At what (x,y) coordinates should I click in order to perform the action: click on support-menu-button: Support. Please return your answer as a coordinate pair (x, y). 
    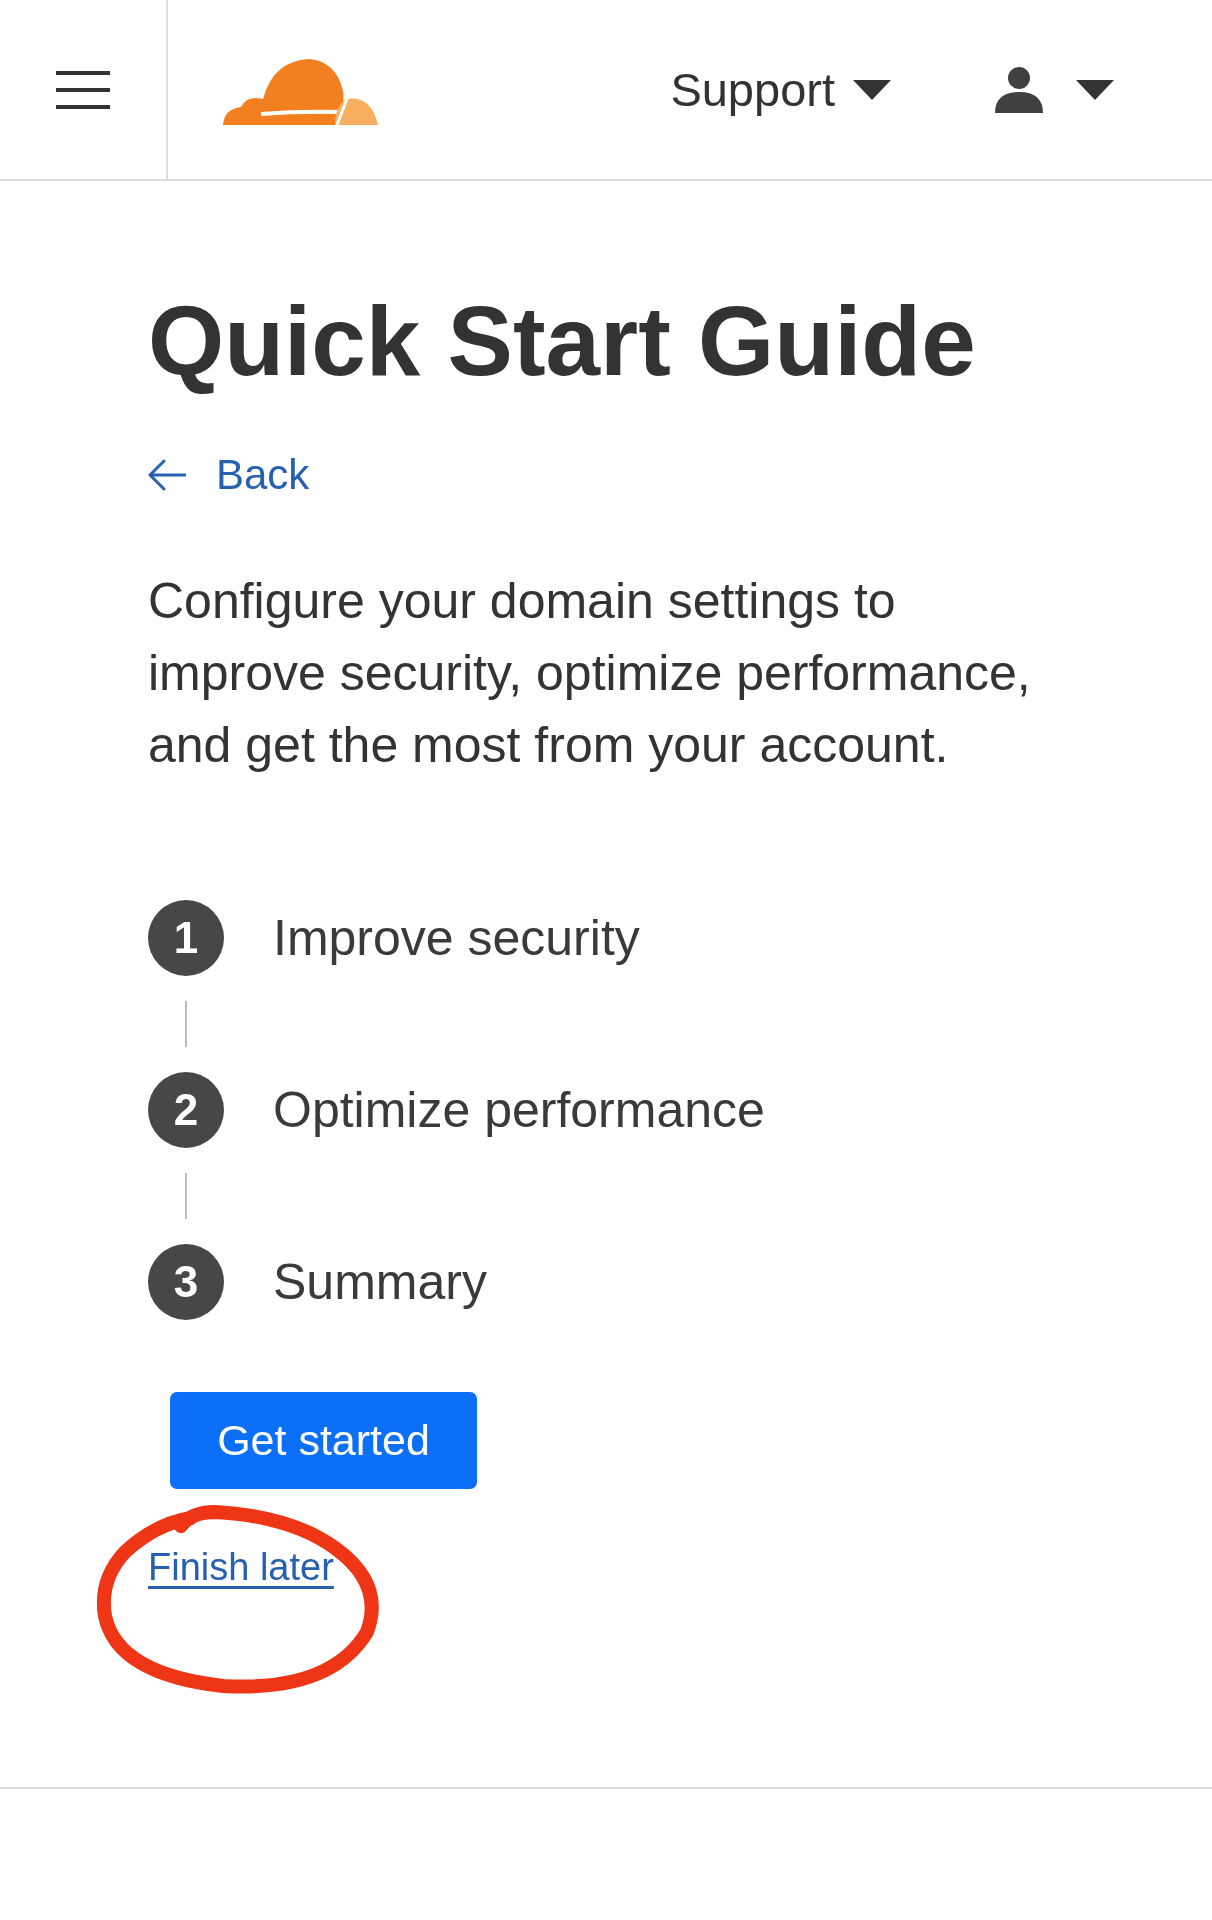
    Looking at the image, I should click on (780, 89).